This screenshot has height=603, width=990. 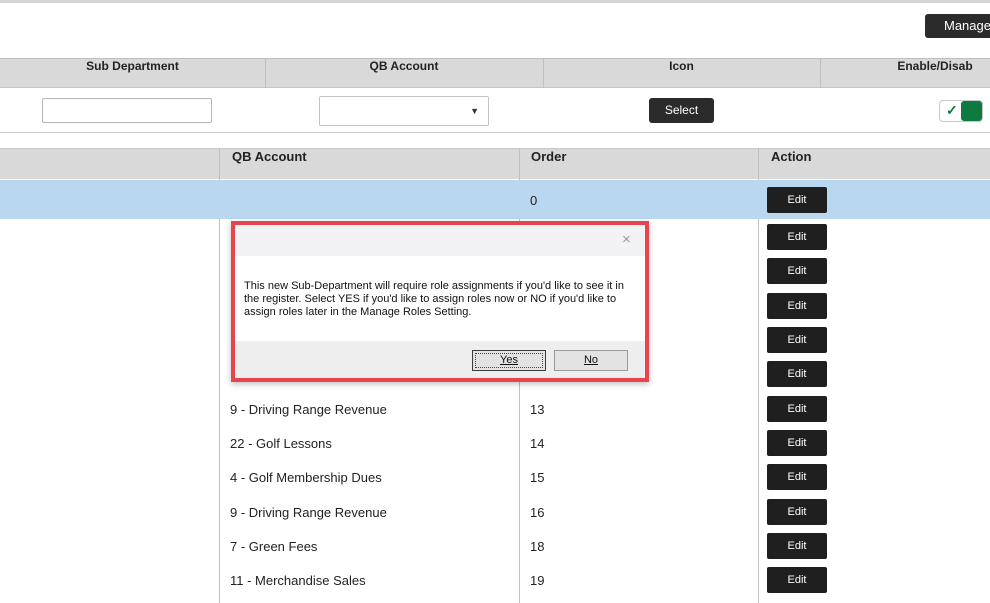 What do you see at coordinates (440, 240) in the screenshot?
I see `dialog-titlebar: ×` at bounding box center [440, 240].